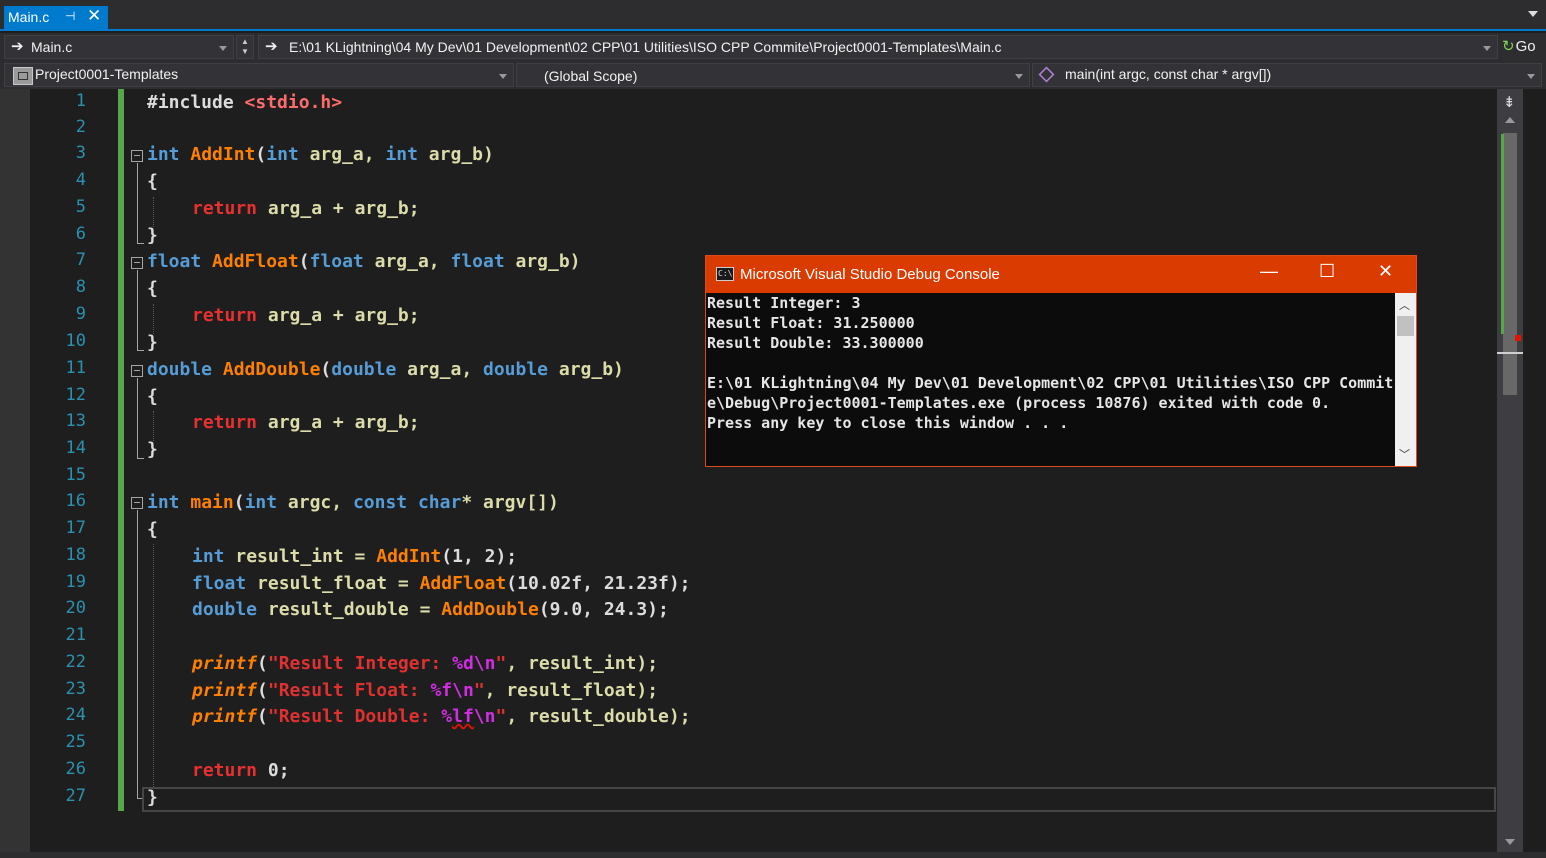 Image resolution: width=1546 pixels, height=858 pixels. Describe the element at coordinates (152, 797) in the screenshot. I see `code-line-27: }` at that location.